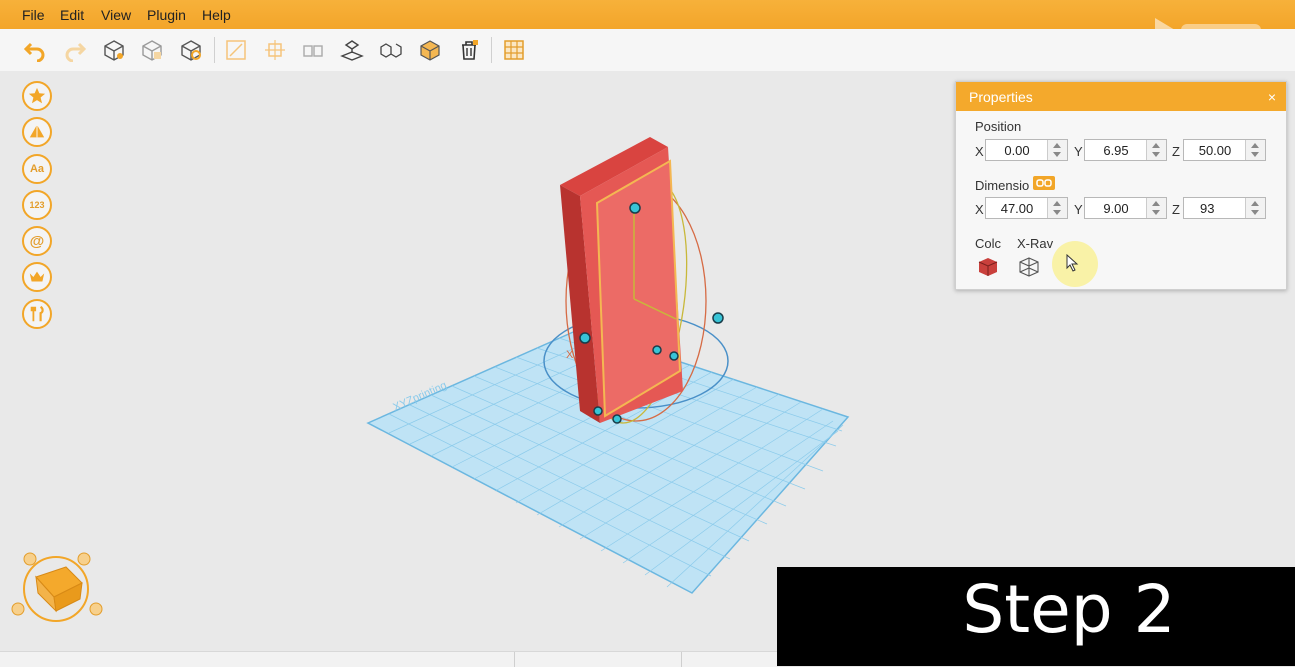 The width and height of the screenshot is (1295, 667). What do you see at coordinates (75, 50) in the screenshot?
I see `redo-icon` at bounding box center [75, 50].